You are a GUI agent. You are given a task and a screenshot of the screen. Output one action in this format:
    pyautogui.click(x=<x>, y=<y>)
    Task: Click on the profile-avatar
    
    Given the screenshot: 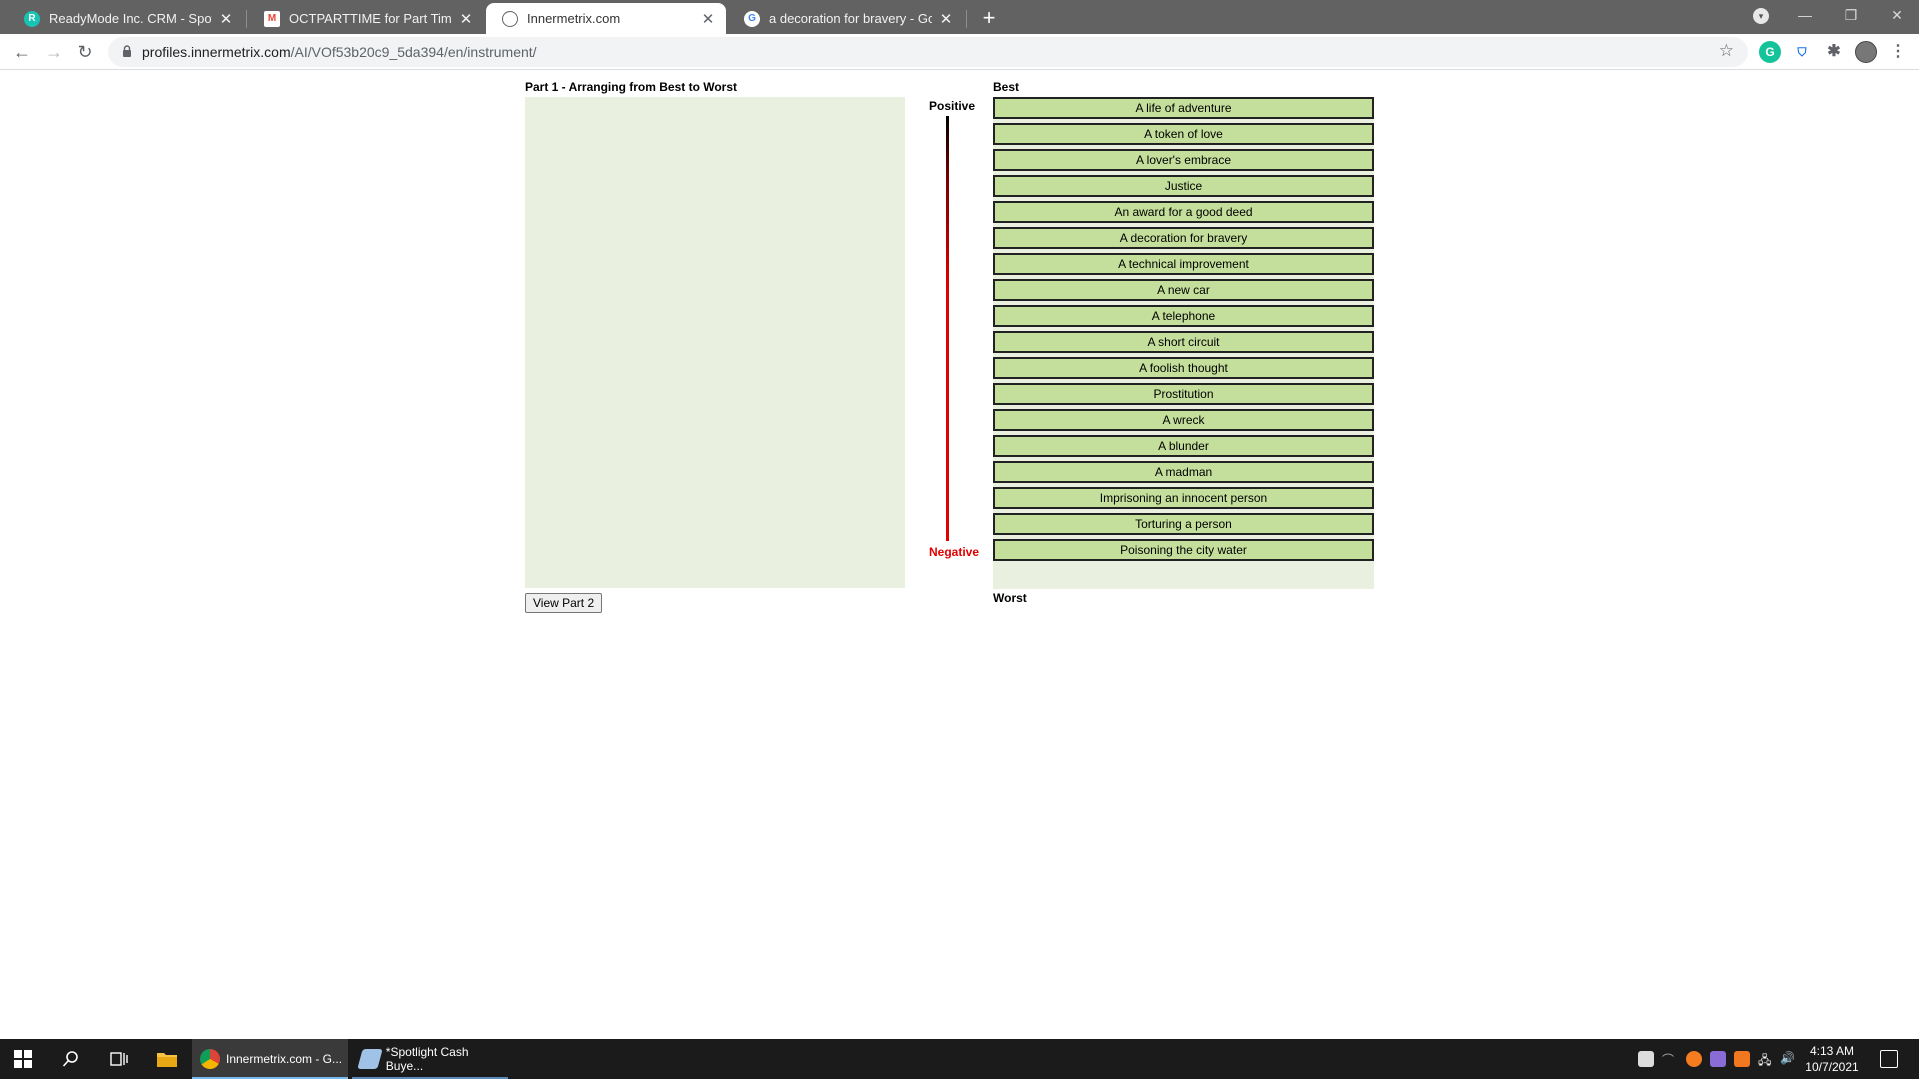 What is the action you would take?
    pyautogui.click(x=1866, y=52)
    